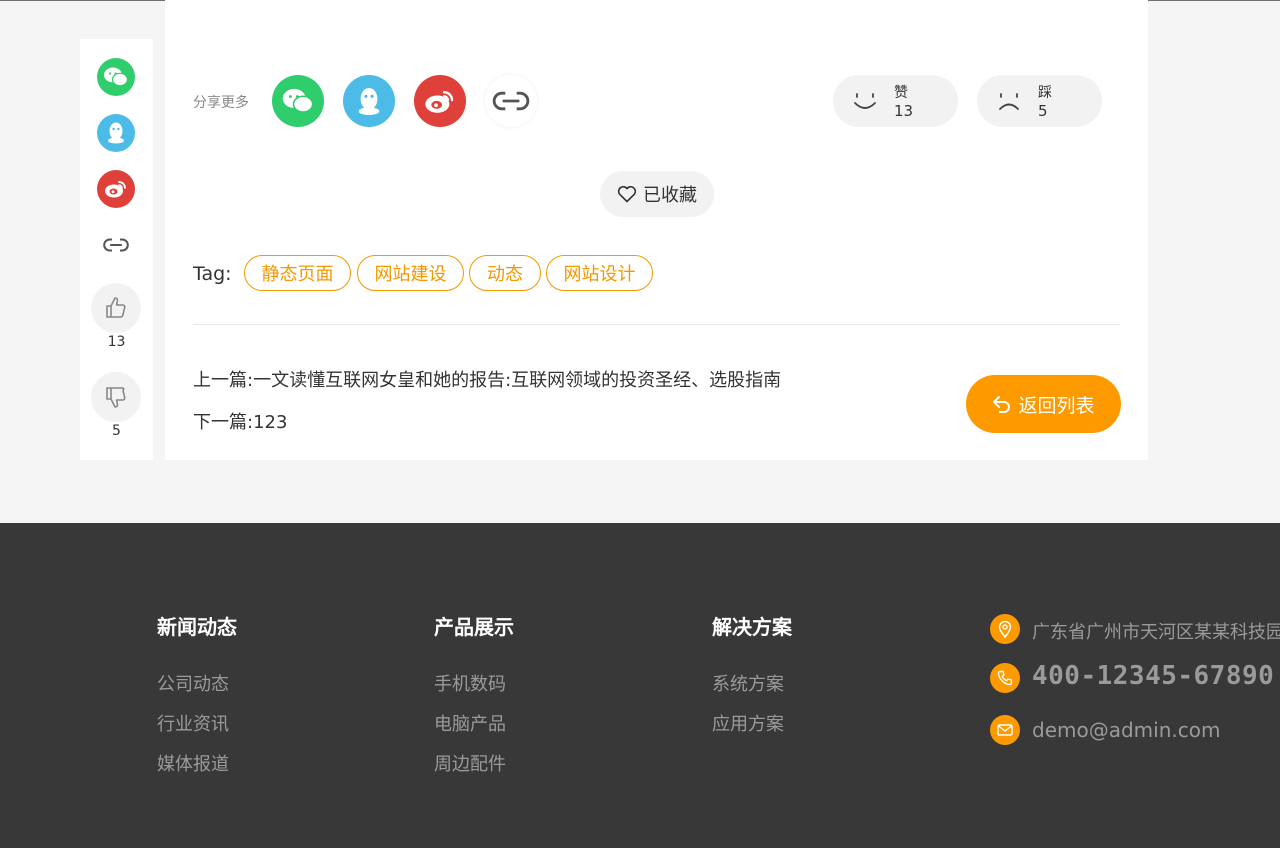 The image size is (1280, 848). What do you see at coordinates (116, 431) in the screenshot?
I see `side-dislike-count: 5` at bounding box center [116, 431].